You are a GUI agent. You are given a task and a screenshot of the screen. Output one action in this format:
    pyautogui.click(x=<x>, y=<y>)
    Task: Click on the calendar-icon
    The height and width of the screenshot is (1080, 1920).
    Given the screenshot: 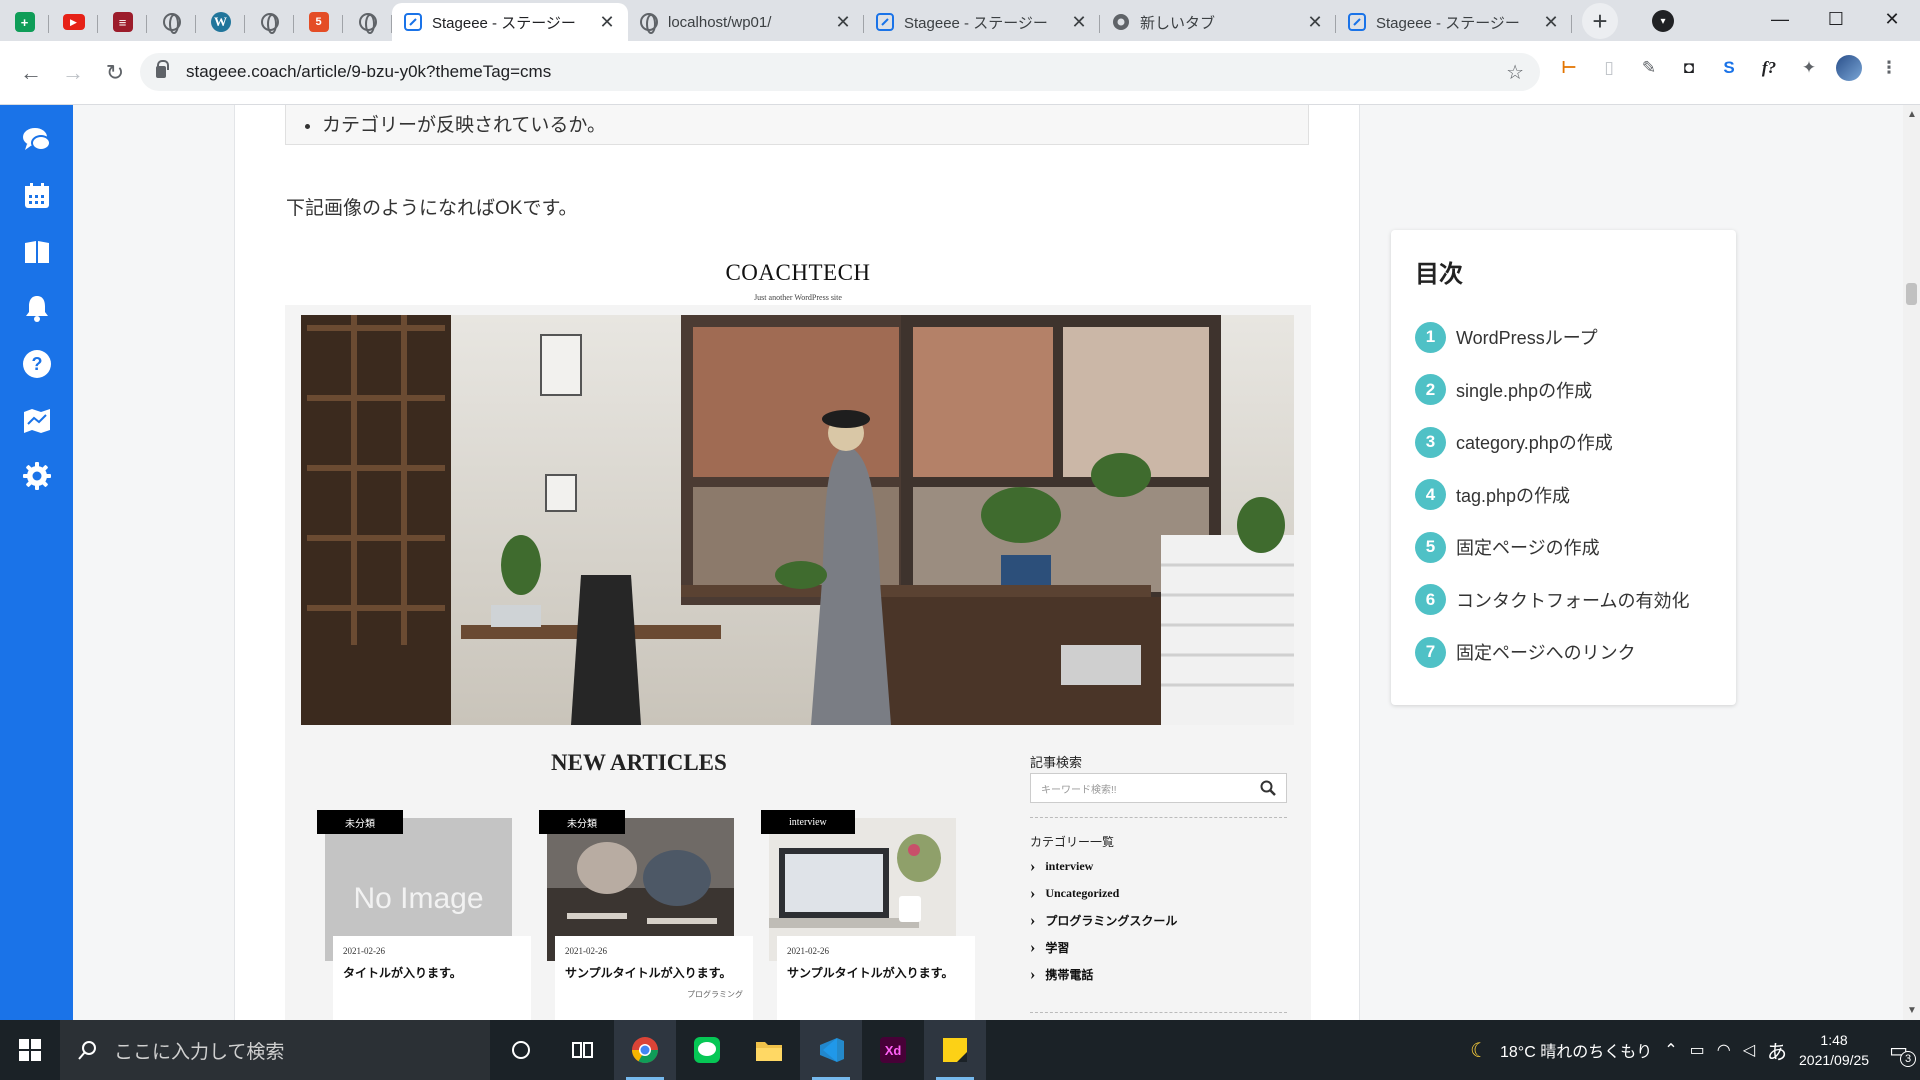 What is the action you would take?
    pyautogui.click(x=37, y=196)
    